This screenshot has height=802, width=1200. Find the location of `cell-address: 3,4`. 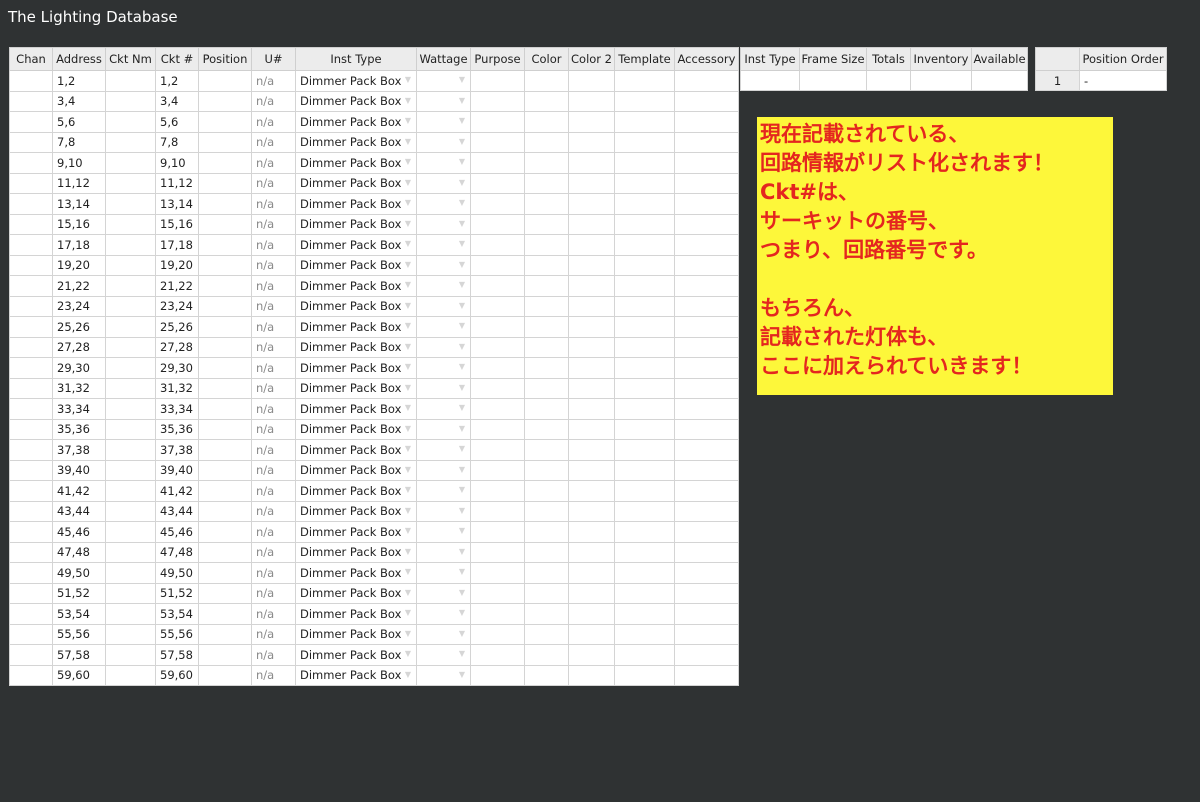

cell-address: 3,4 is located at coordinates (79, 101).